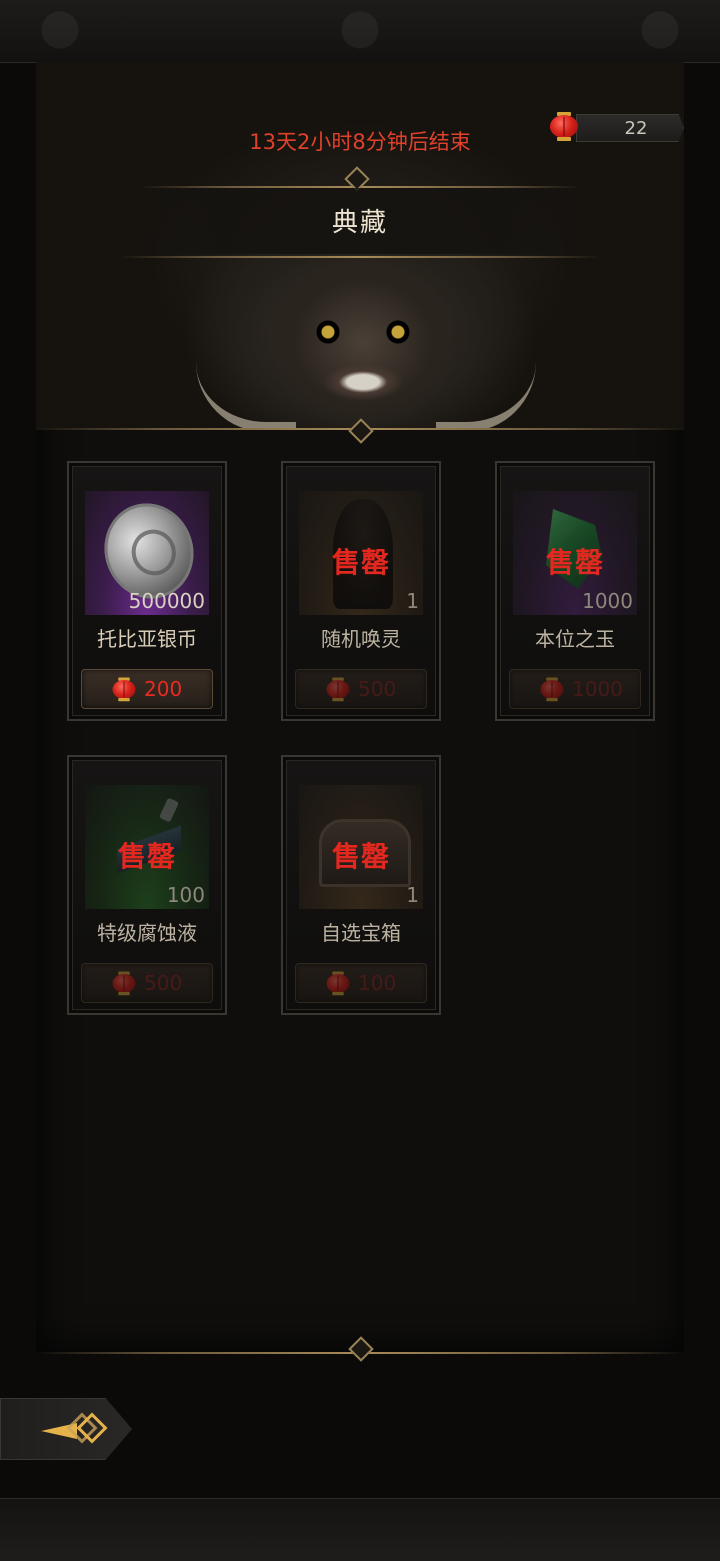  Describe the element at coordinates (147, 933) in the screenshot. I see `item-name: 特级腐蚀液` at that location.